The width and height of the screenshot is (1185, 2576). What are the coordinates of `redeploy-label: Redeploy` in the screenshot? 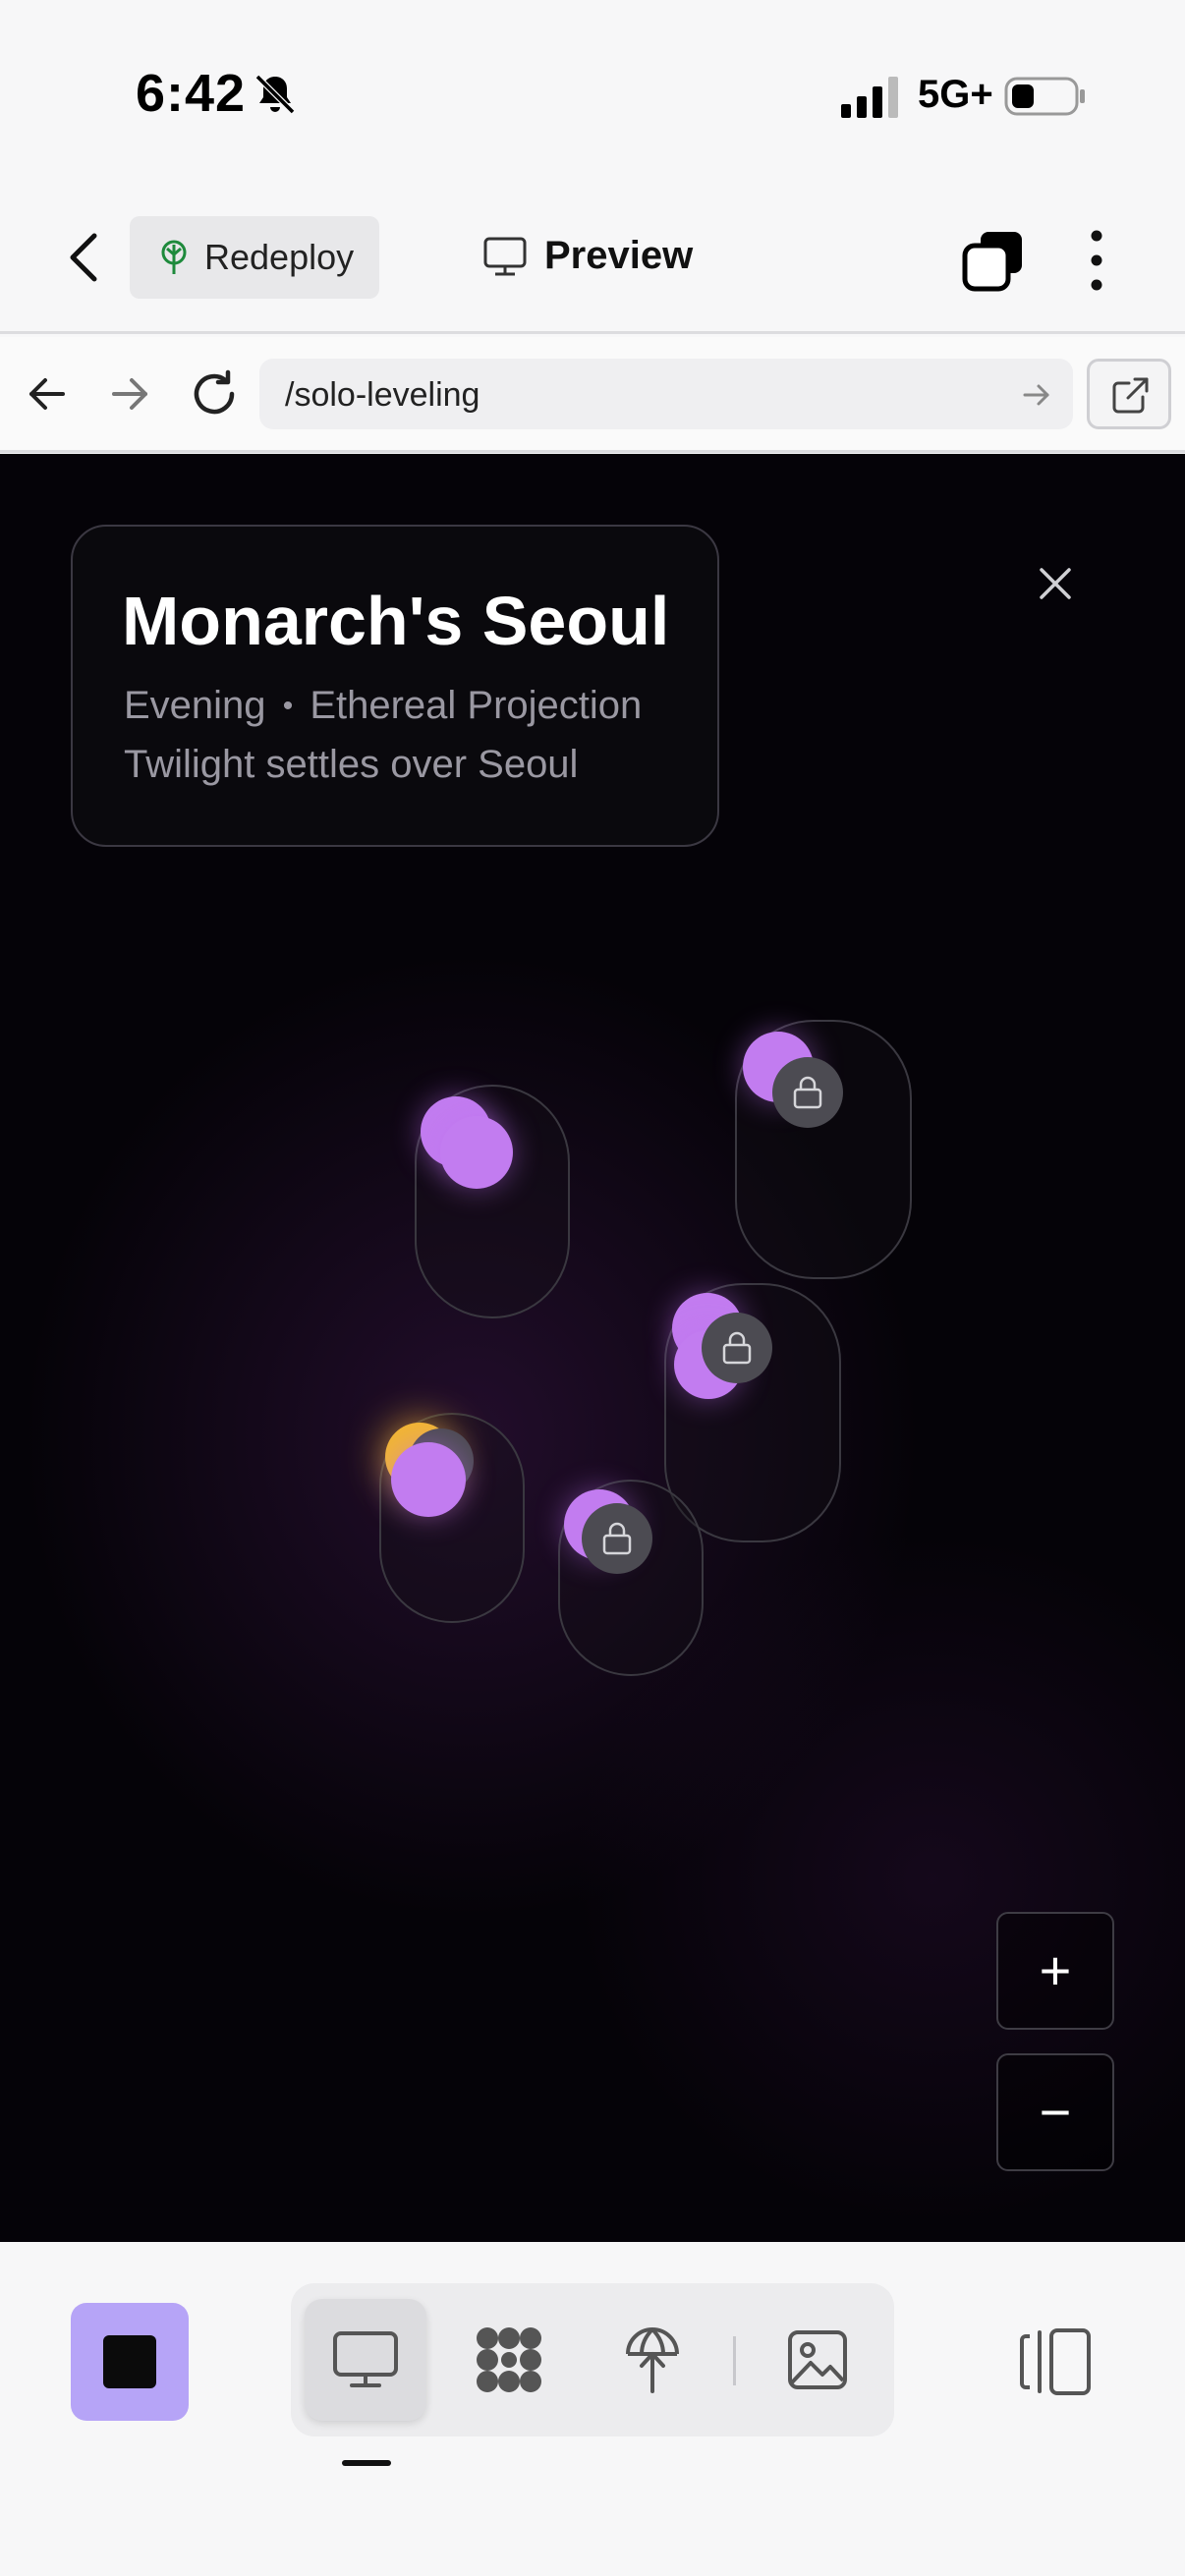 It's located at (280, 257).